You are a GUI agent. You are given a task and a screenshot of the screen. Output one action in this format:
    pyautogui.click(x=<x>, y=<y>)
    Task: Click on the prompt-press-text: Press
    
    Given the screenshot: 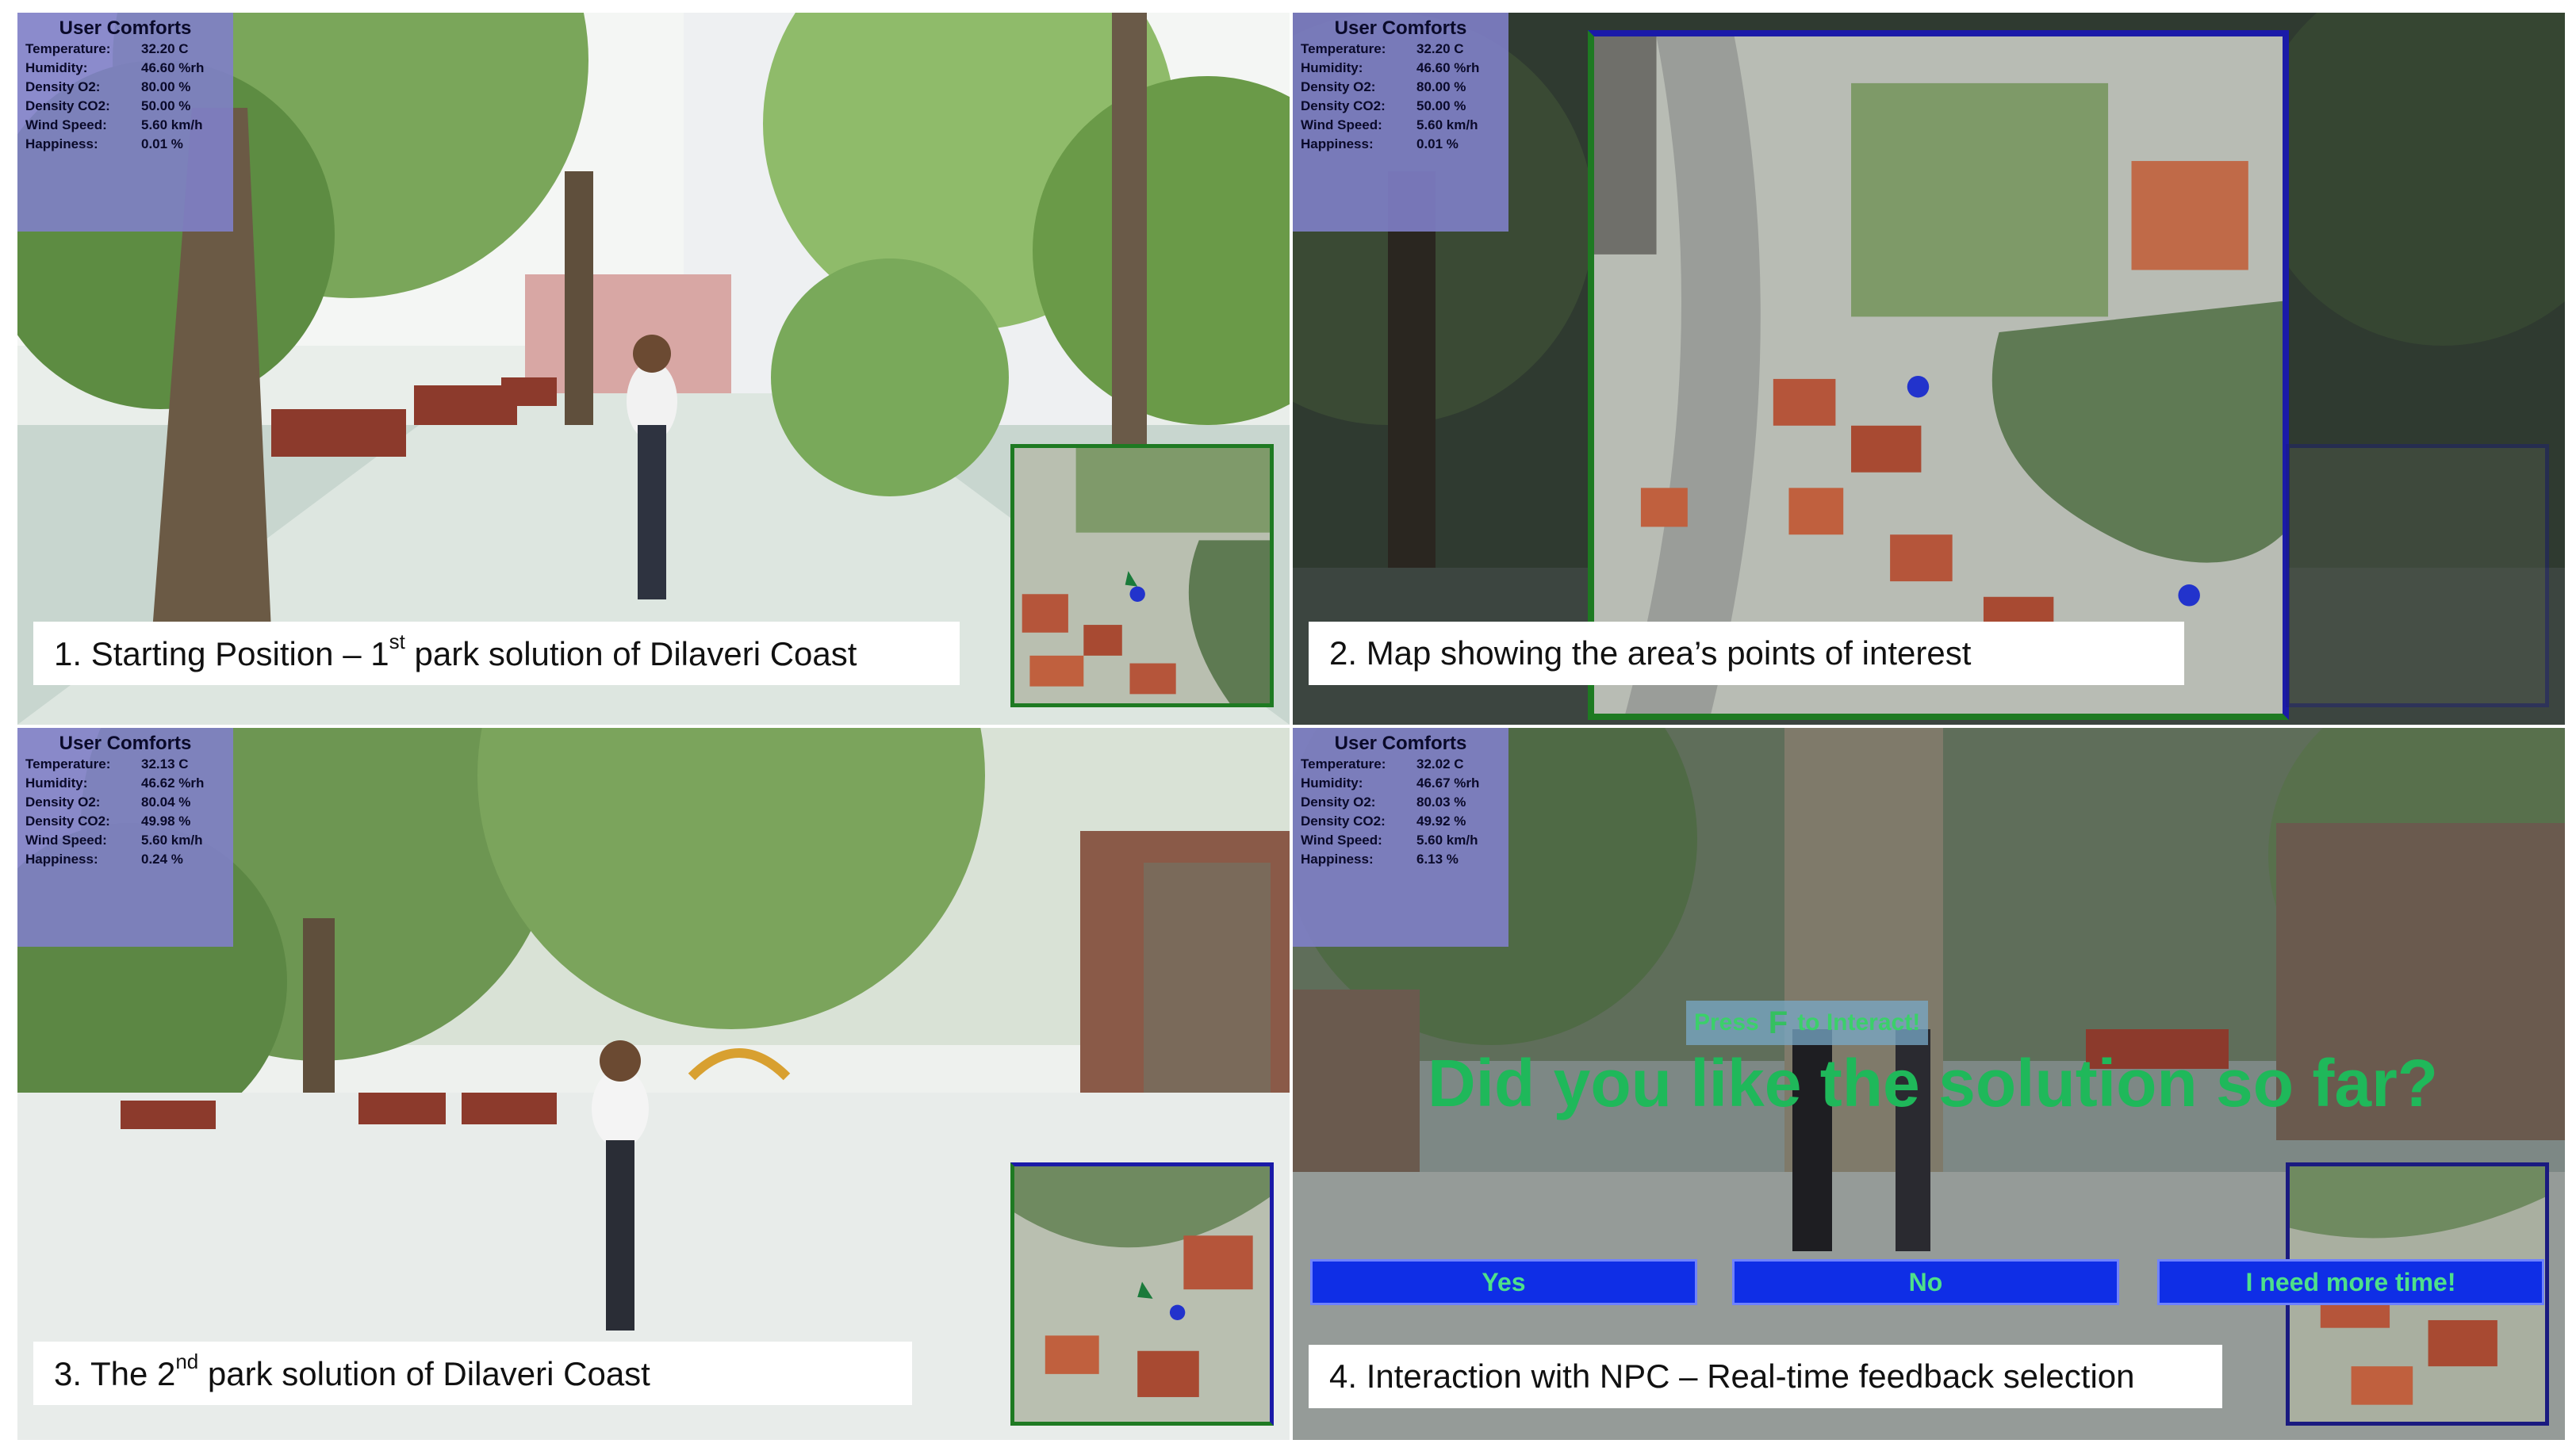 What is the action you would take?
    pyautogui.click(x=1726, y=1023)
    